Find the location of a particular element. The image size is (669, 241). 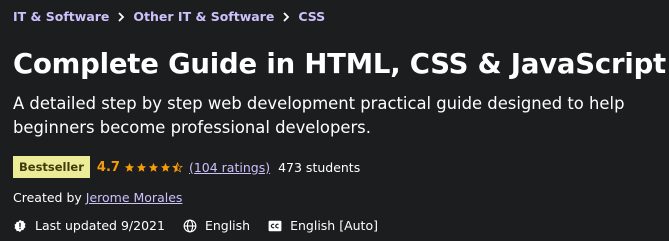

alert-badge-icon is located at coordinates (20, 225).